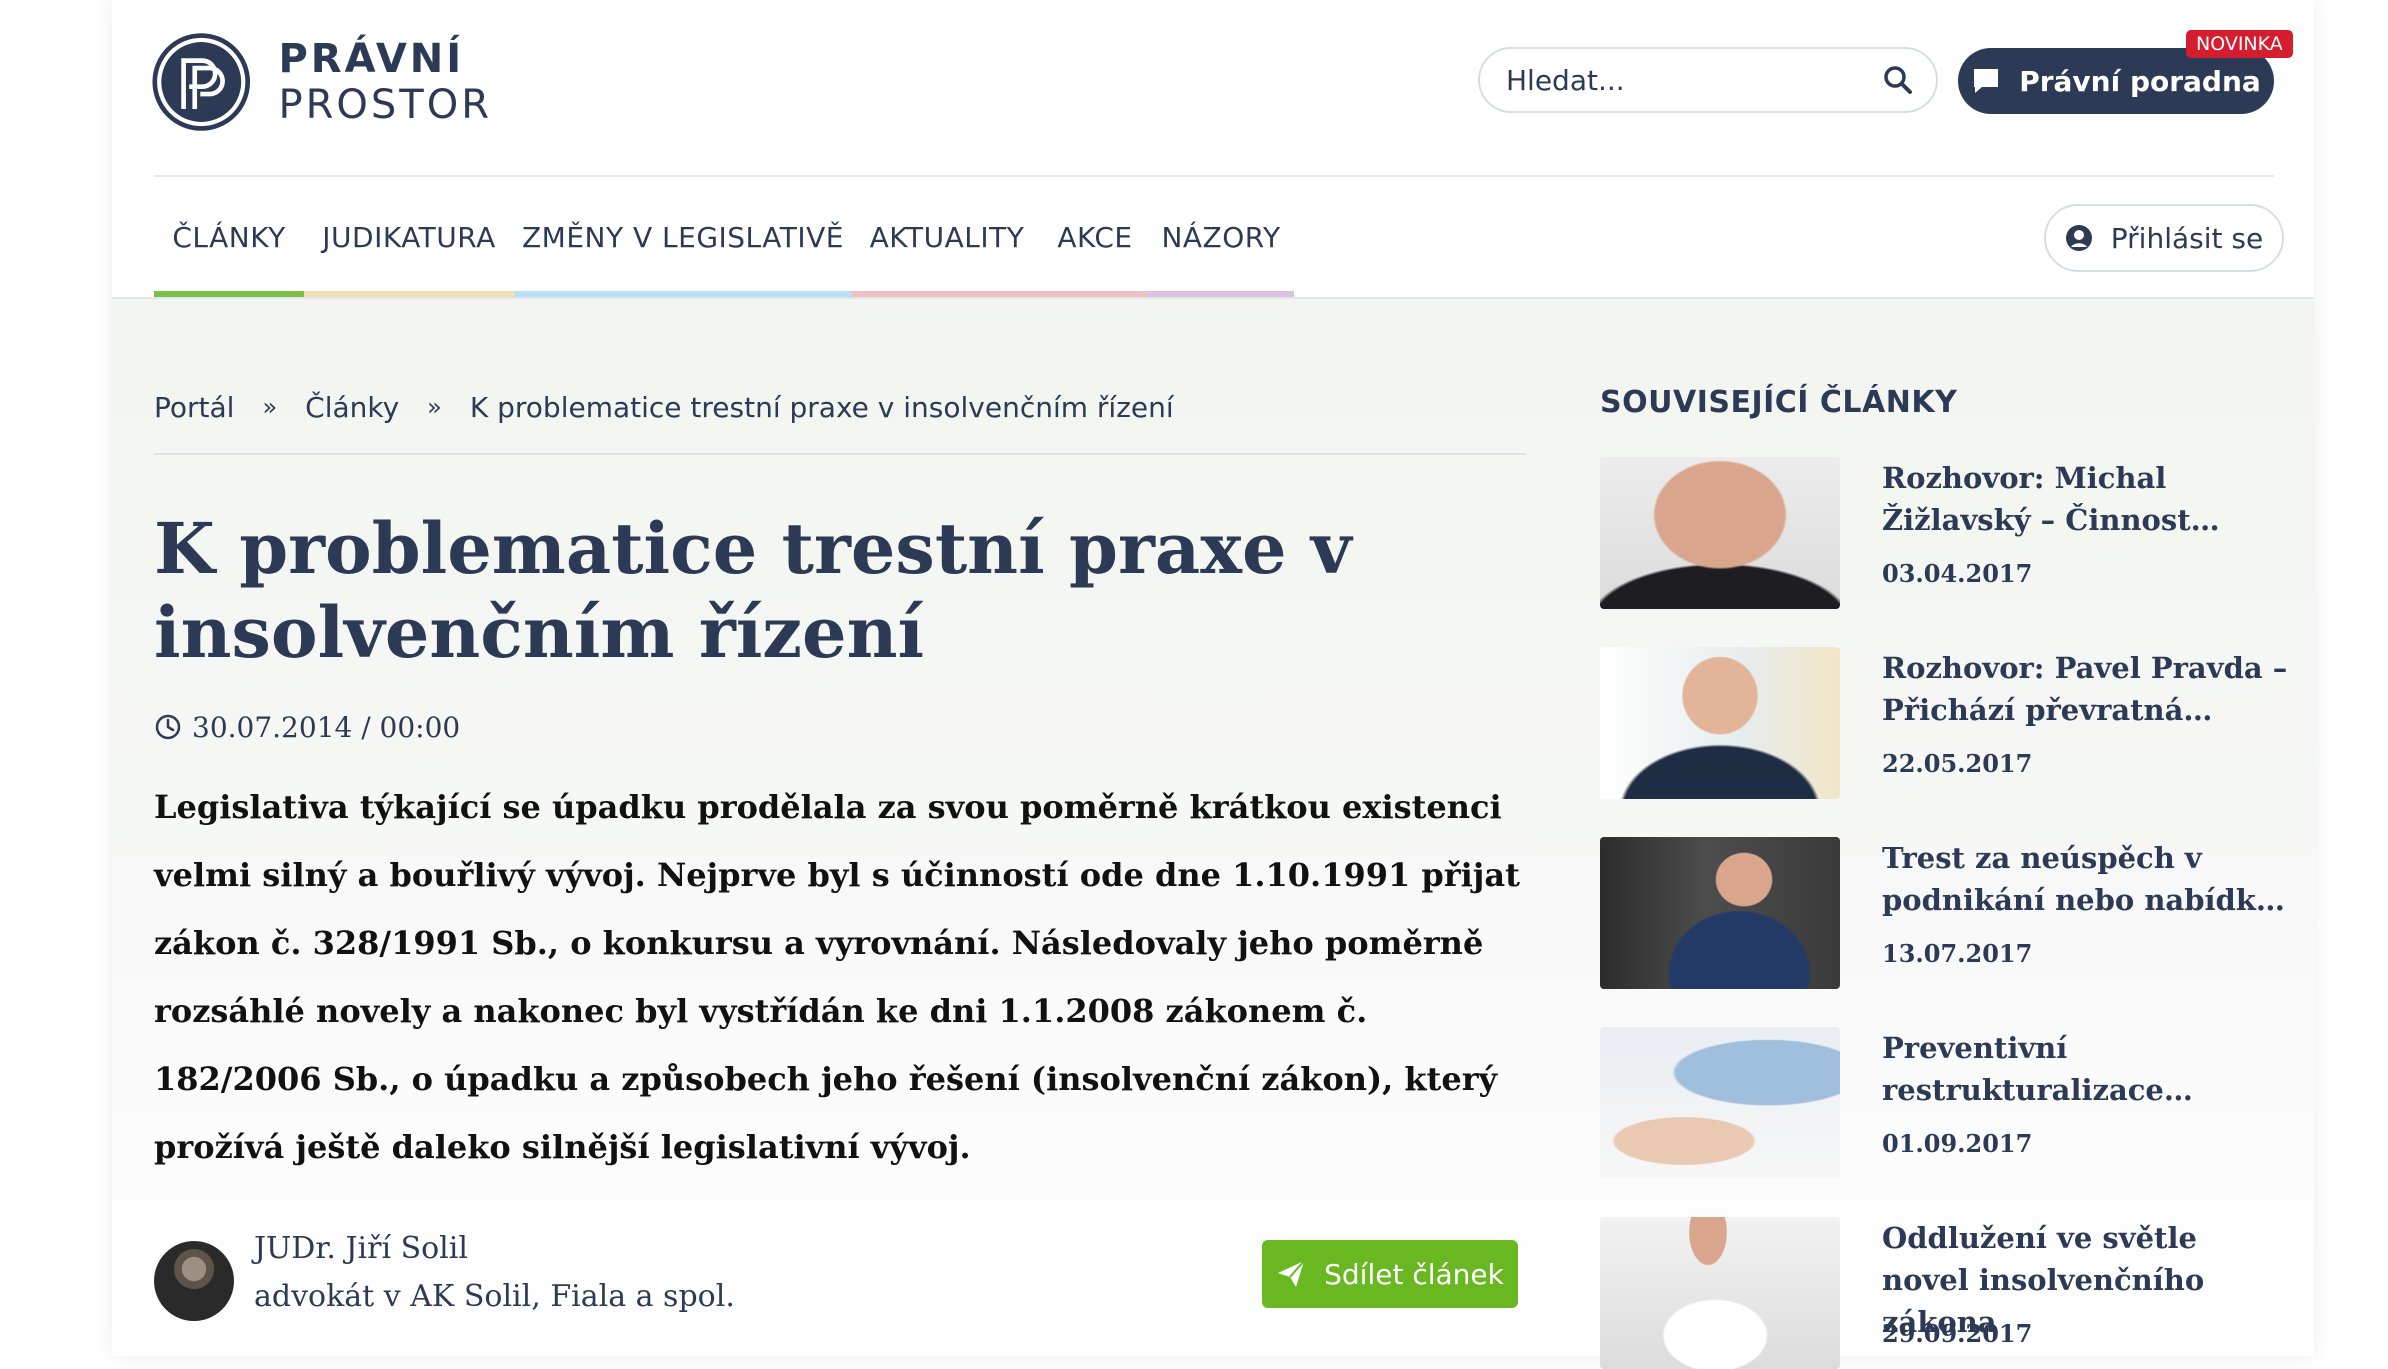  What do you see at coordinates (1986, 81) in the screenshot?
I see `chat-icon` at bounding box center [1986, 81].